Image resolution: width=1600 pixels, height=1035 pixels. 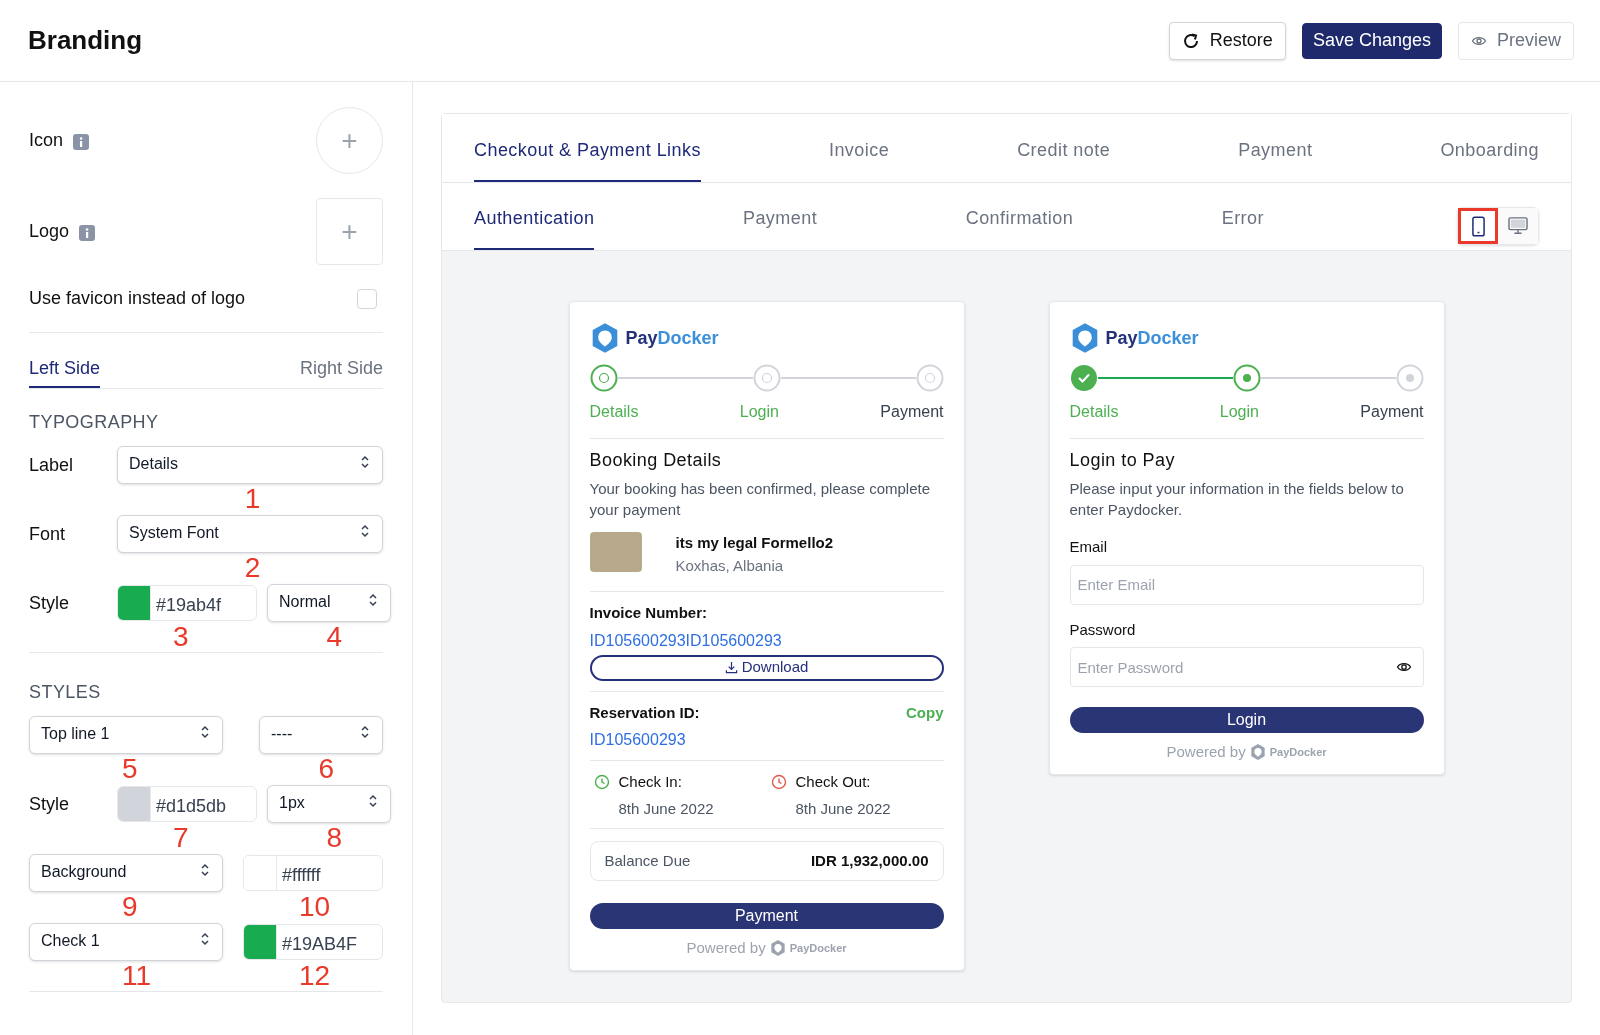 I want to click on annotation-number: 1, so click(x=252, y=499).